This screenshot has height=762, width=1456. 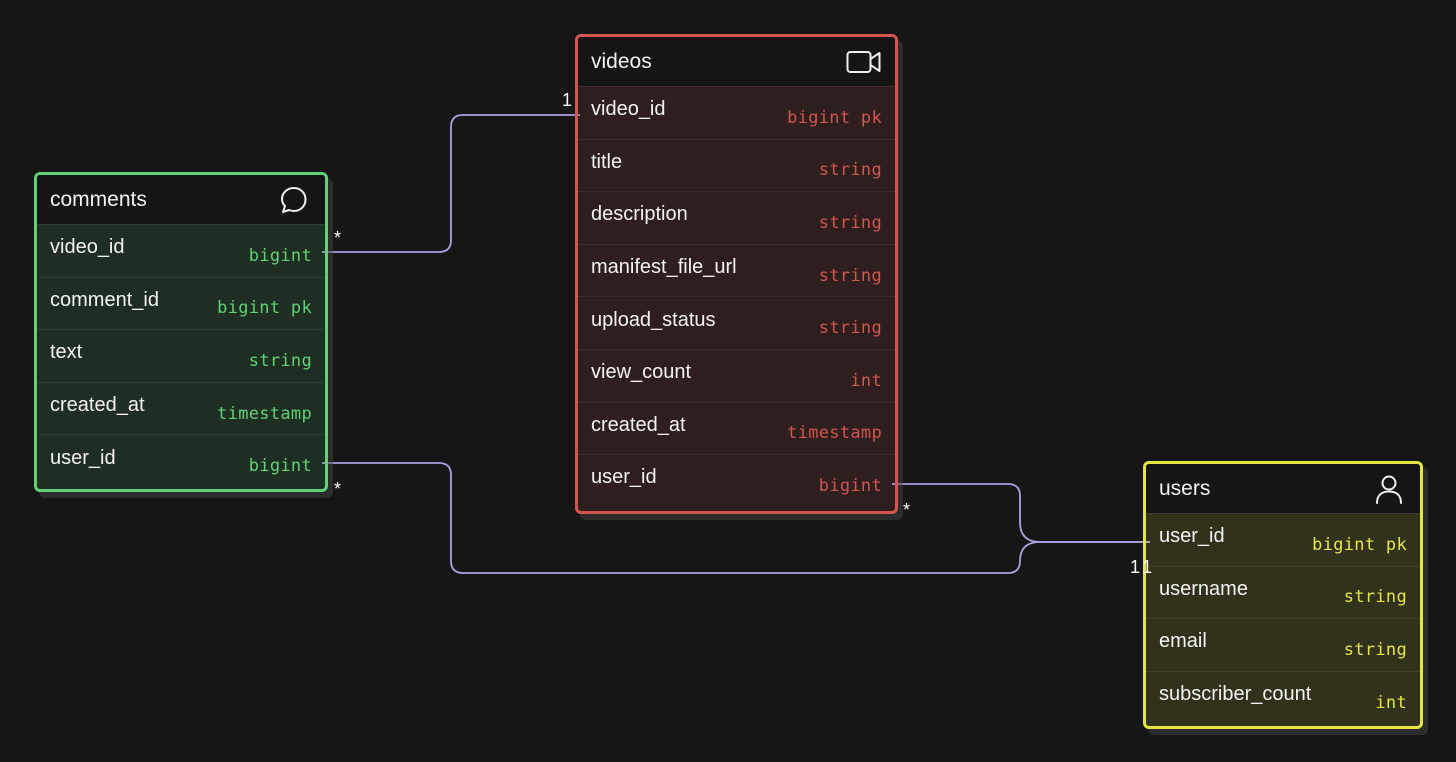 What do you see at coordinates (736, 375) in the screenshot?
I see `field-row-view-count: view_count int` at bounding box center [736, 375].